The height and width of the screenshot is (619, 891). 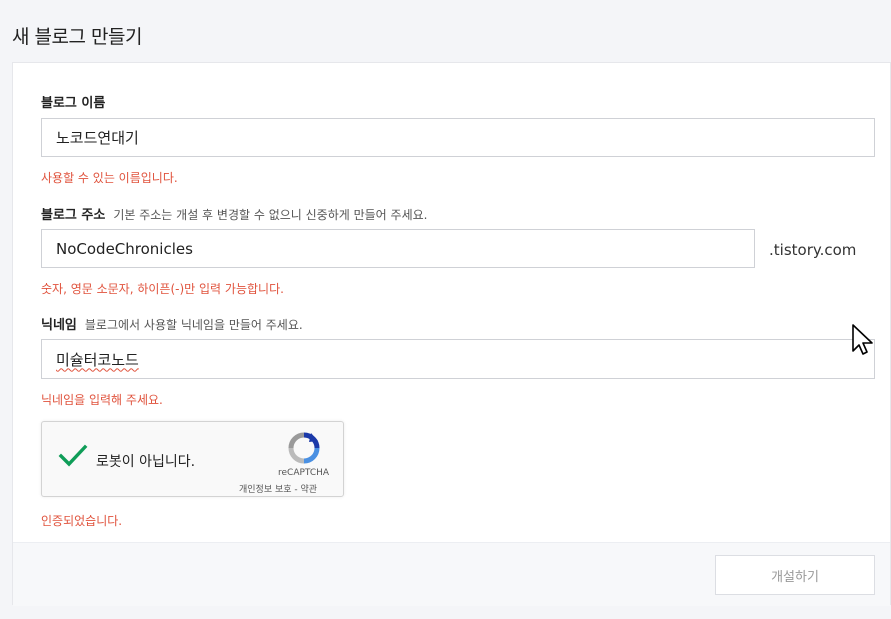 I want to click on nickname-value: 미슐터코노드, so click(x=97, y=359).